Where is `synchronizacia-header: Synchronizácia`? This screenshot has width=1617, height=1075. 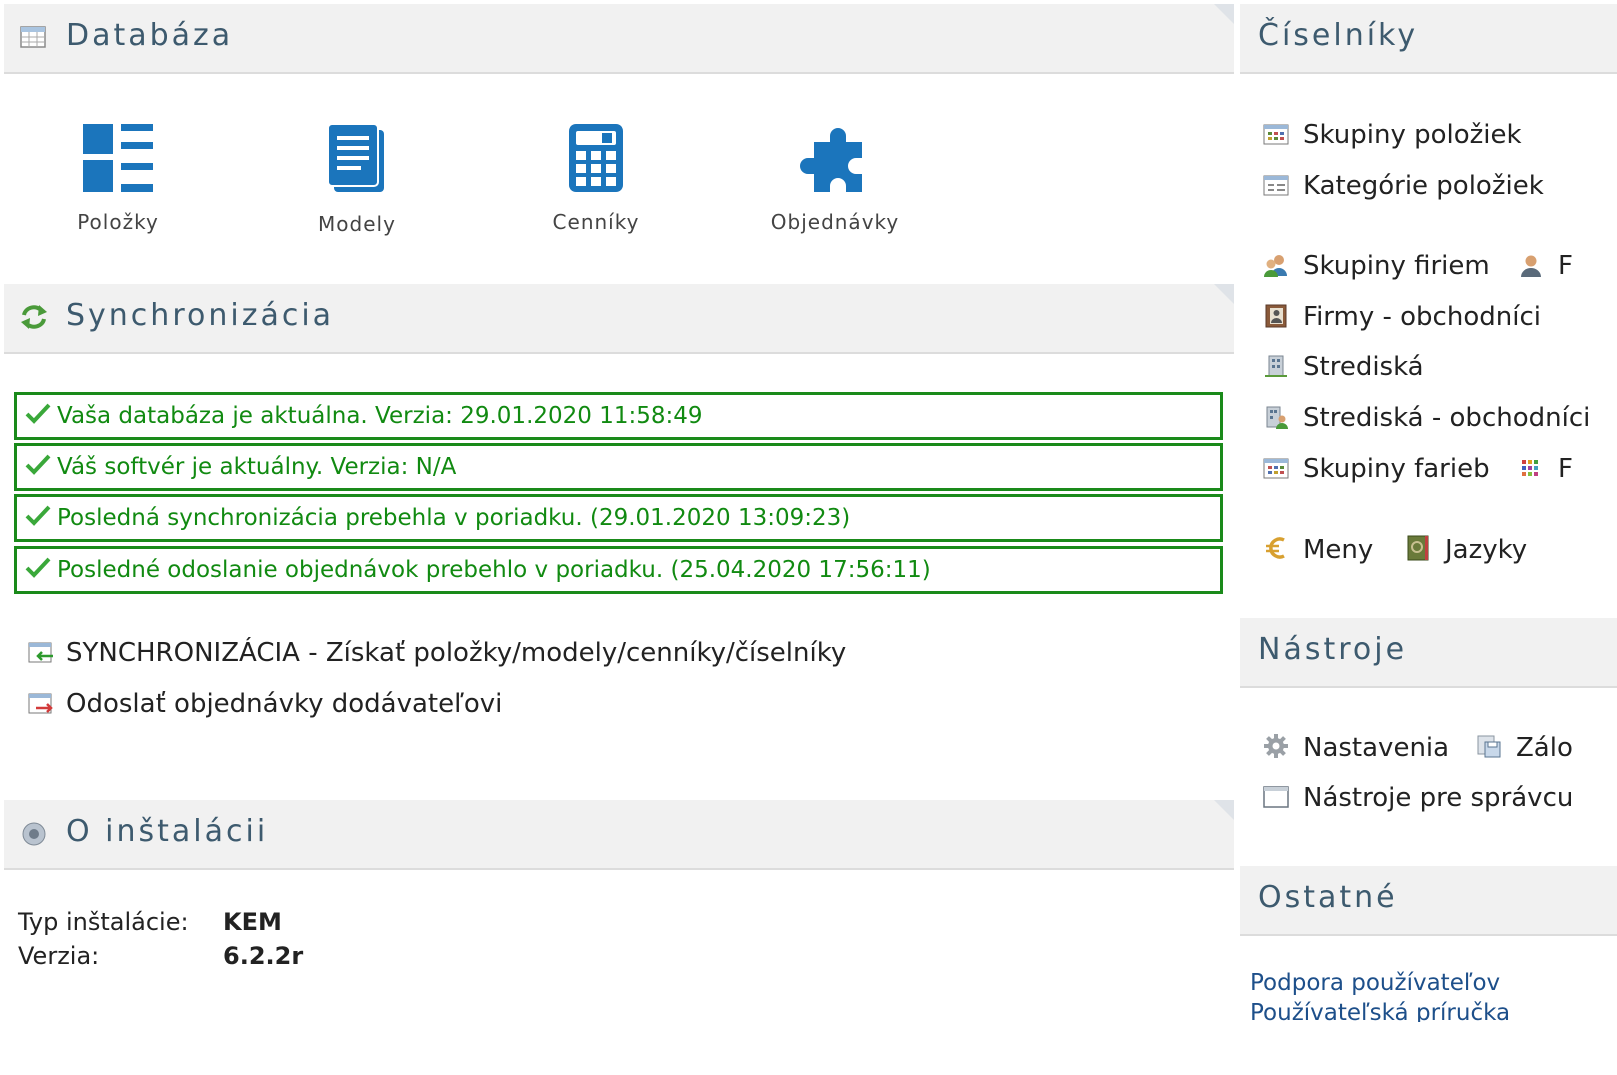 synchronizacia-header: Synchronizácia is located at coordinates (619, 319).